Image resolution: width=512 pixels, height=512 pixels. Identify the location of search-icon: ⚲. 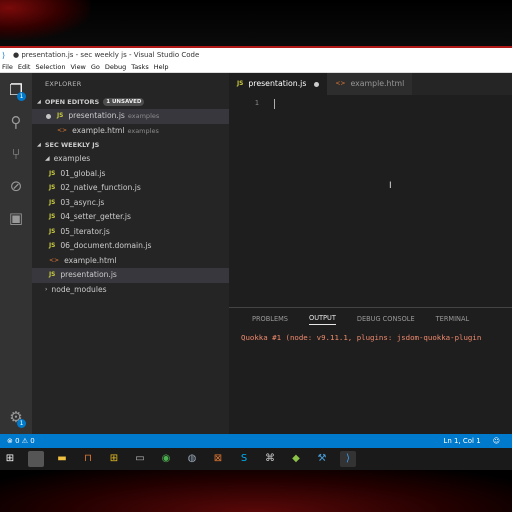
(16, 122).